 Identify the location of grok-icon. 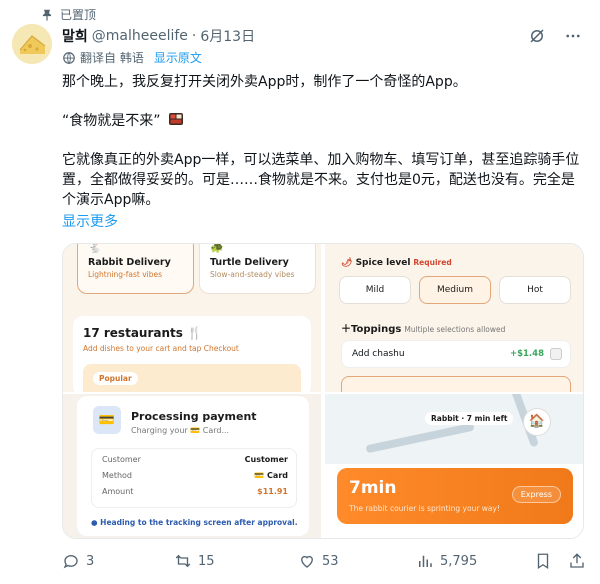
(537, 36).